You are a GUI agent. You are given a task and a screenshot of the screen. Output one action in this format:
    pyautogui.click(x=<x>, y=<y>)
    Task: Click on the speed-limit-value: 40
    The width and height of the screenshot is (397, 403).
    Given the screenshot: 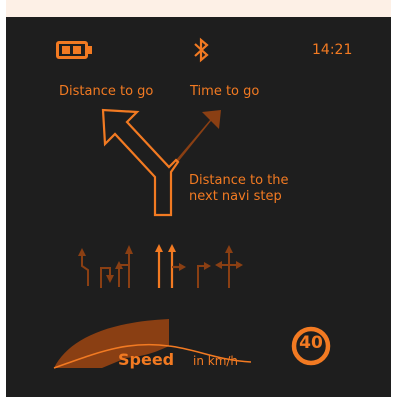 What is the action you would take?
    pyautogui.click(x=311, y=343)
    